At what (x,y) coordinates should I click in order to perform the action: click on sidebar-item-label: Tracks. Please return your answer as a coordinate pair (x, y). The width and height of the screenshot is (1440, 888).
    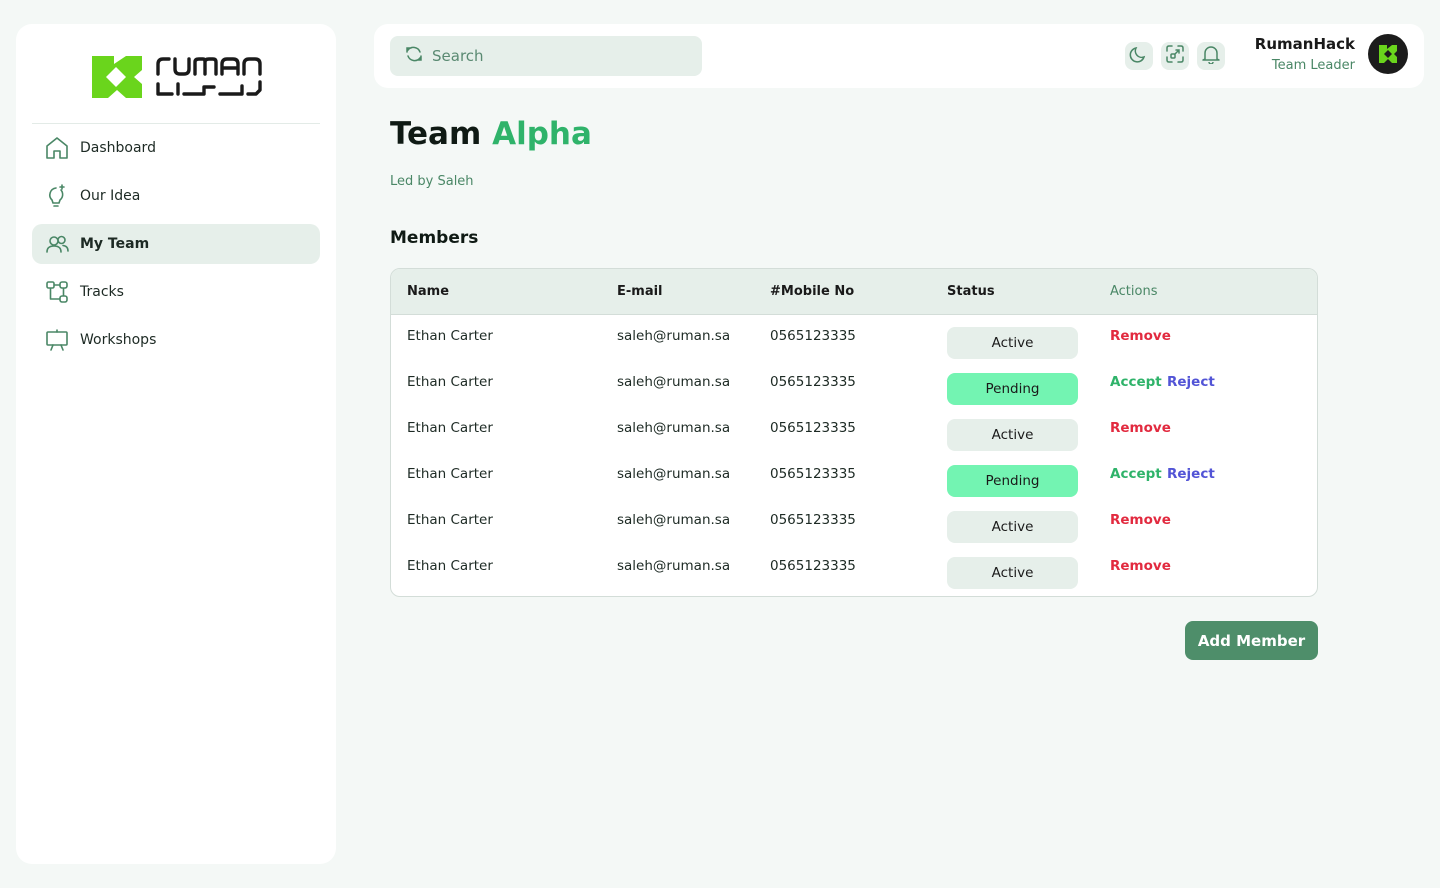
    Looking at the image, I should click on (102, 292).